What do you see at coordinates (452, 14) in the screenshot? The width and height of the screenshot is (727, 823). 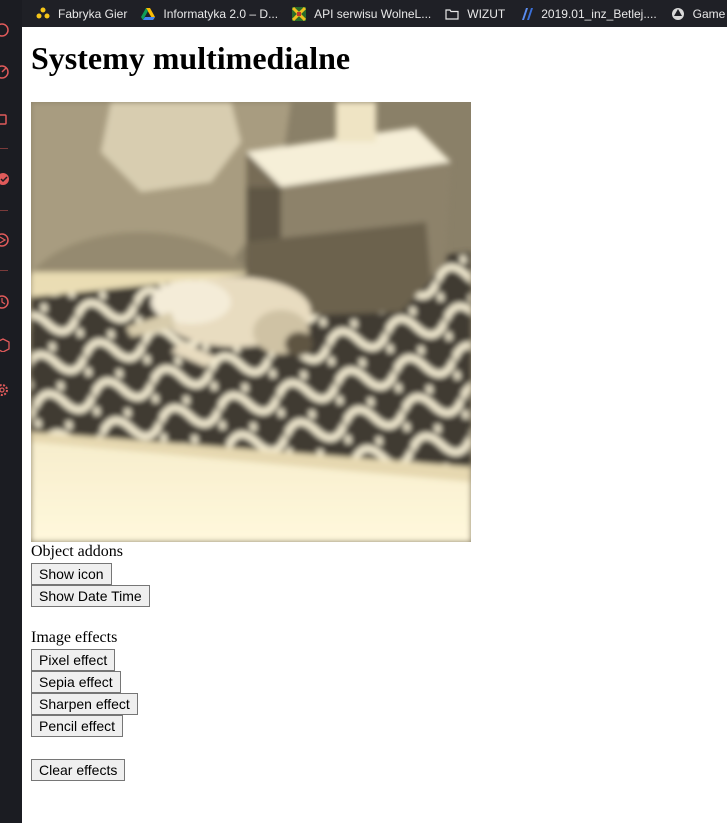 I see `folder-icon` at bounding box center [452, 14].